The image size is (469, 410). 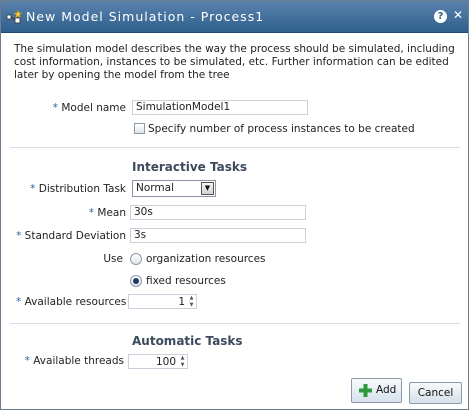 I want to click on standard-deviation-label-text: Standard Deviation, so click(x=75, y=236).